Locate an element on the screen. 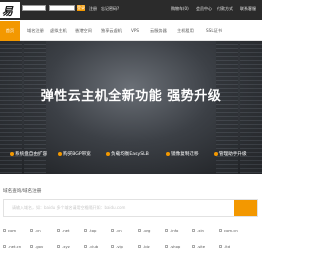 The image size is (320, 273). cart-link: 购物车(0) is located at coordinates (180, 9).